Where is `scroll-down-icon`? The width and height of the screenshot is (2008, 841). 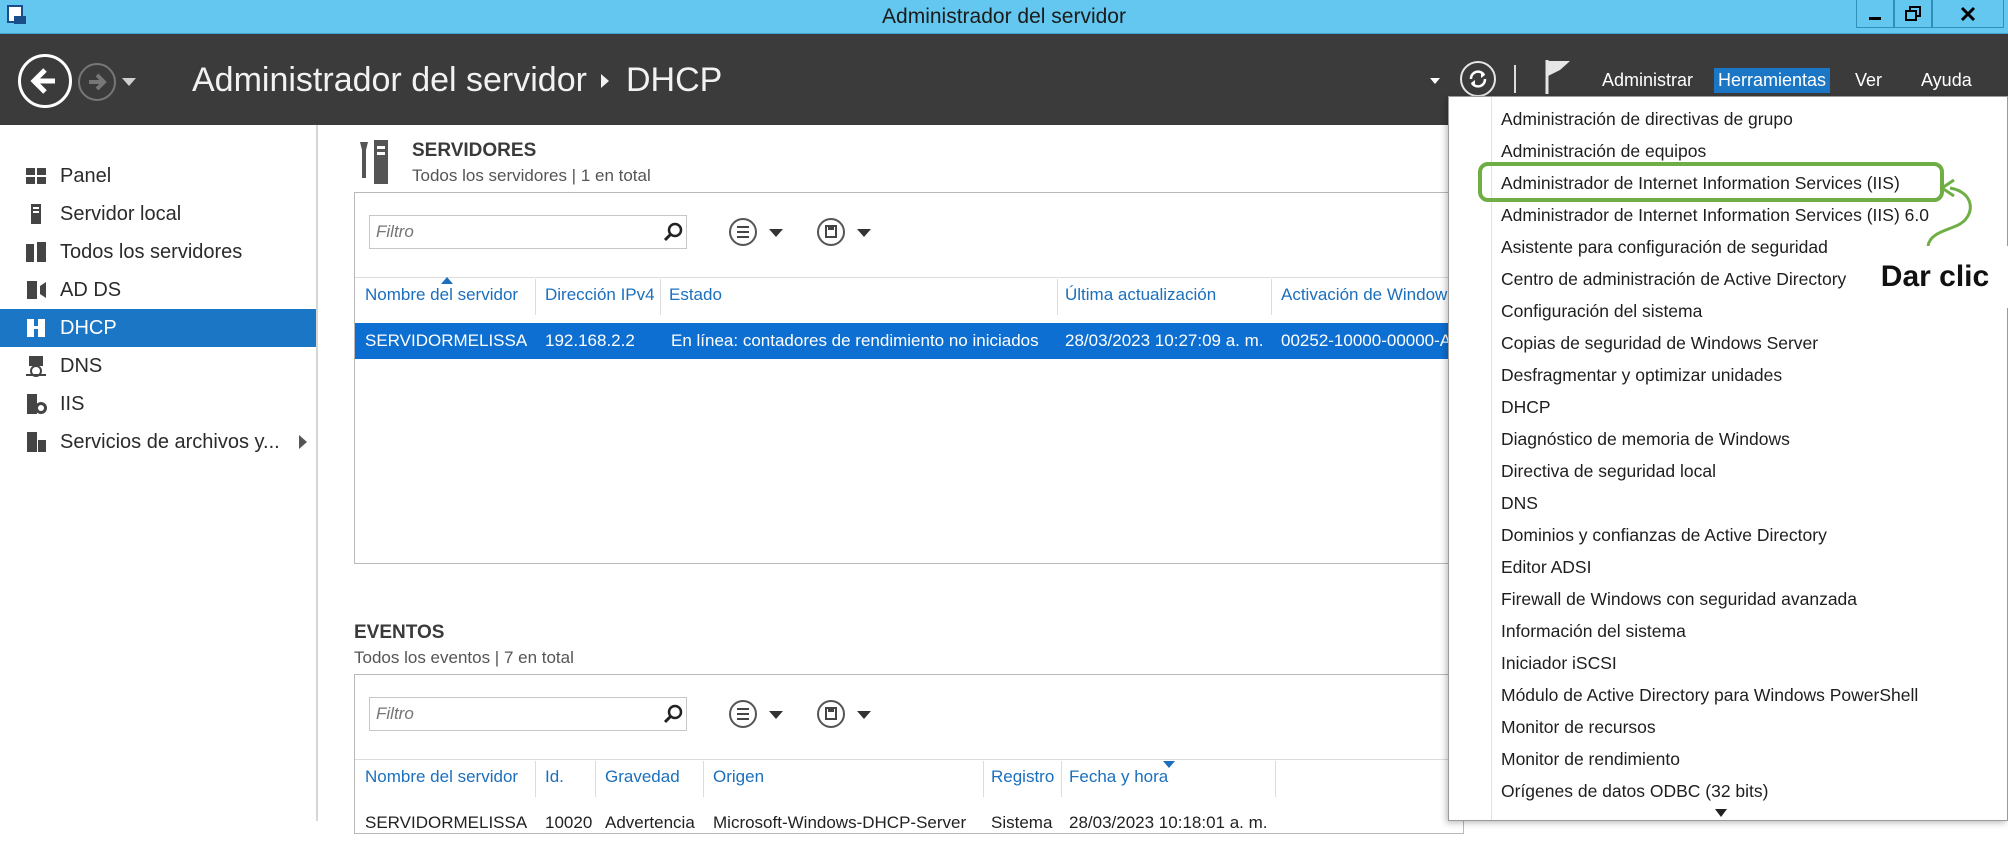 scroll-down-icon is located at coordinates (1721, 813).